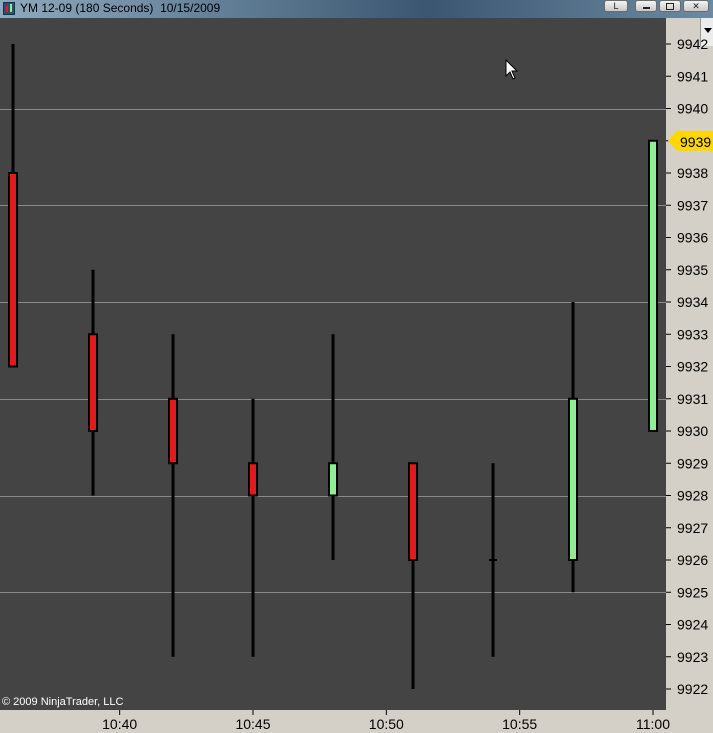  What do you see at coordinates (692, 205) in the screenshot?
I see `price-tick-label: 9937` at bounding box center [692, 205].